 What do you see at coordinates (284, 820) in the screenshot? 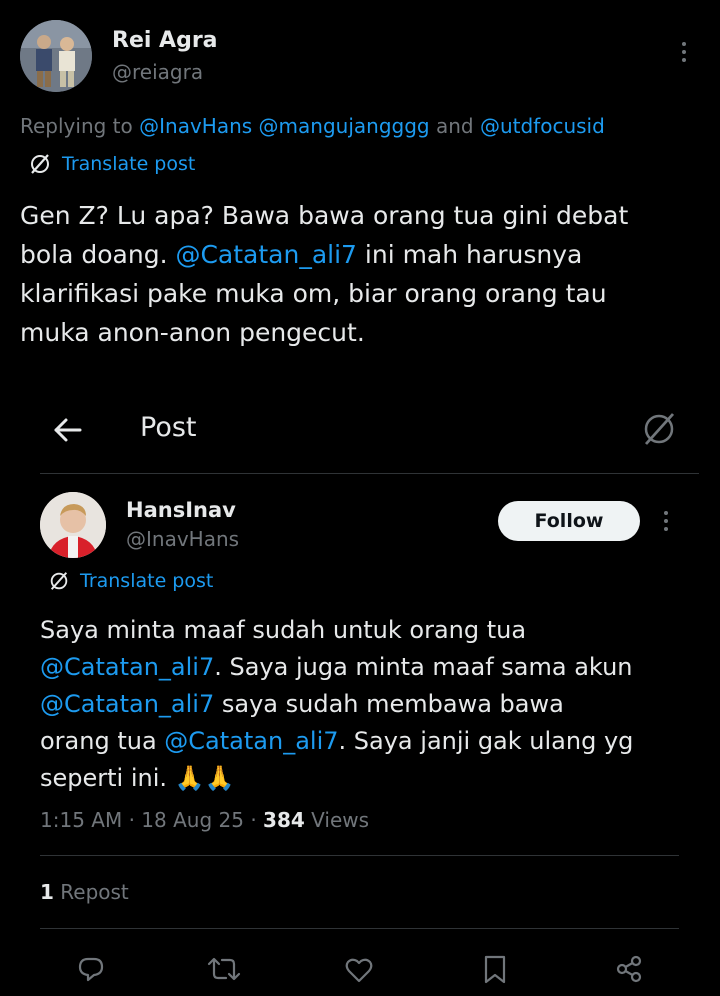
I see `views-count: 384` at bounding box center [284, 820].